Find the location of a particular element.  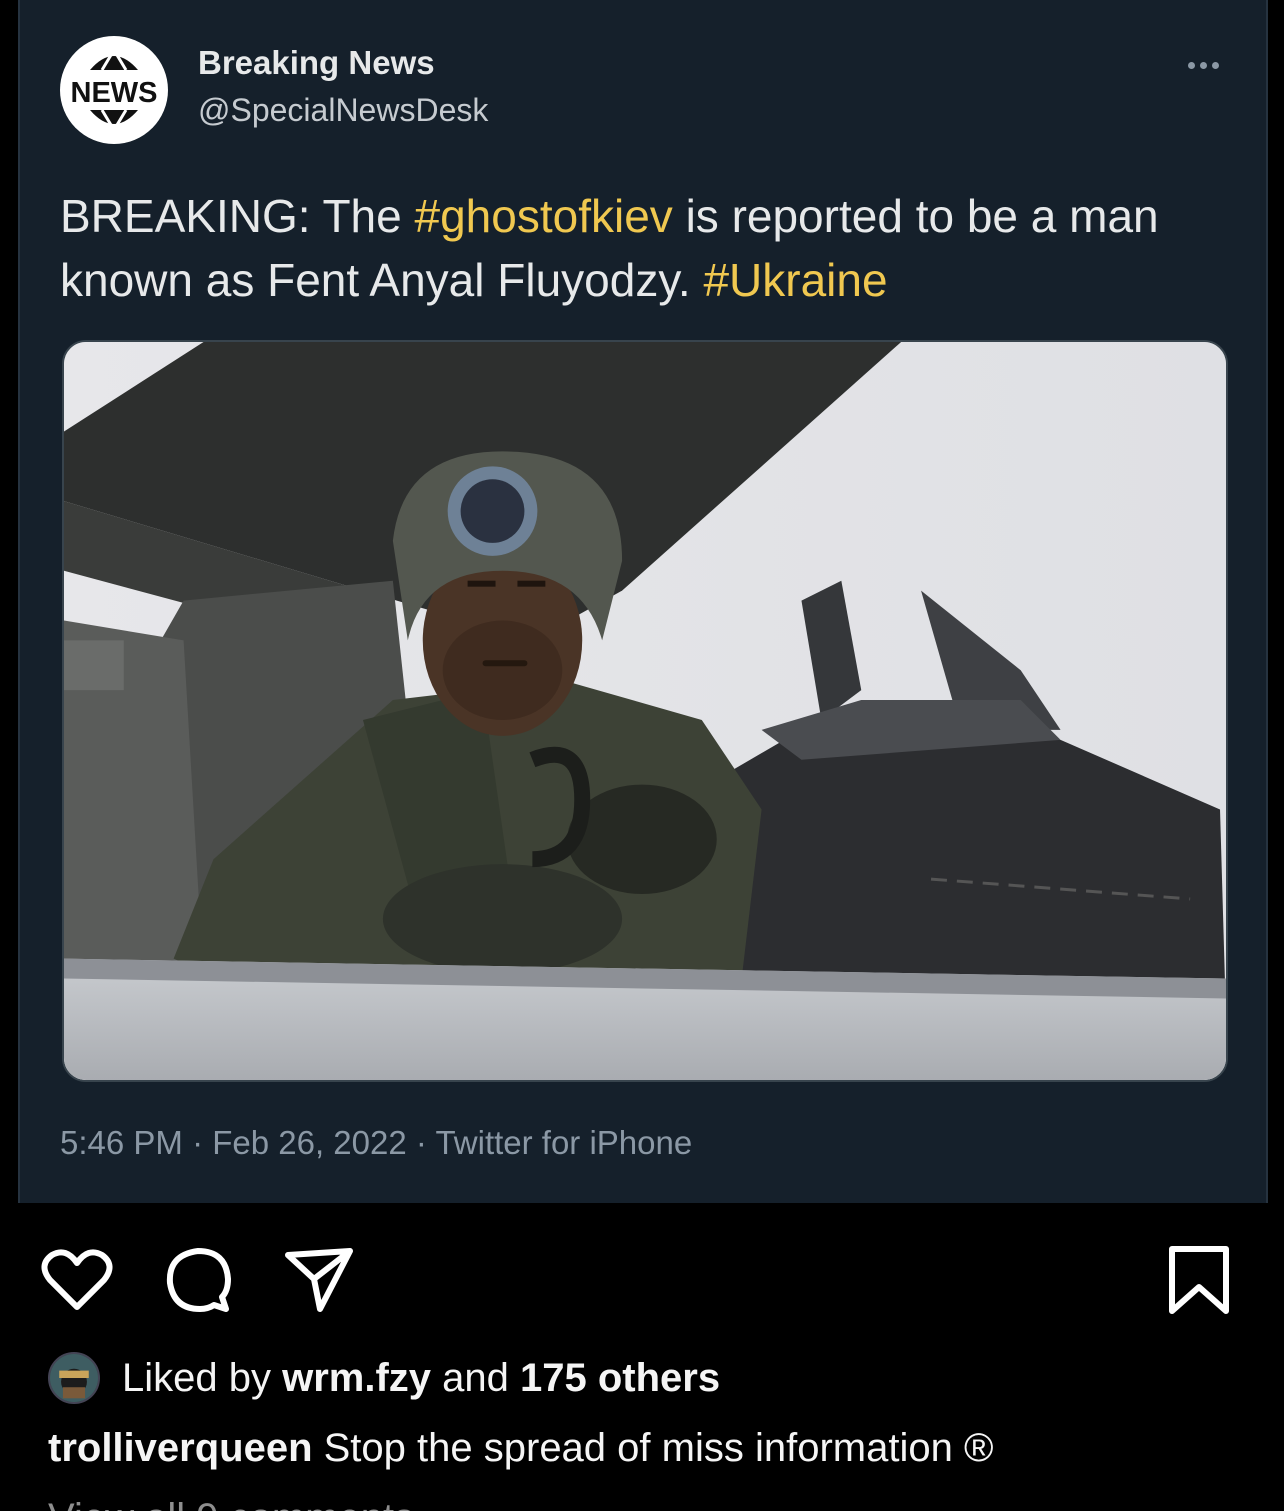

news-globe-logo: NEWS is located at coordinates (114, 90).